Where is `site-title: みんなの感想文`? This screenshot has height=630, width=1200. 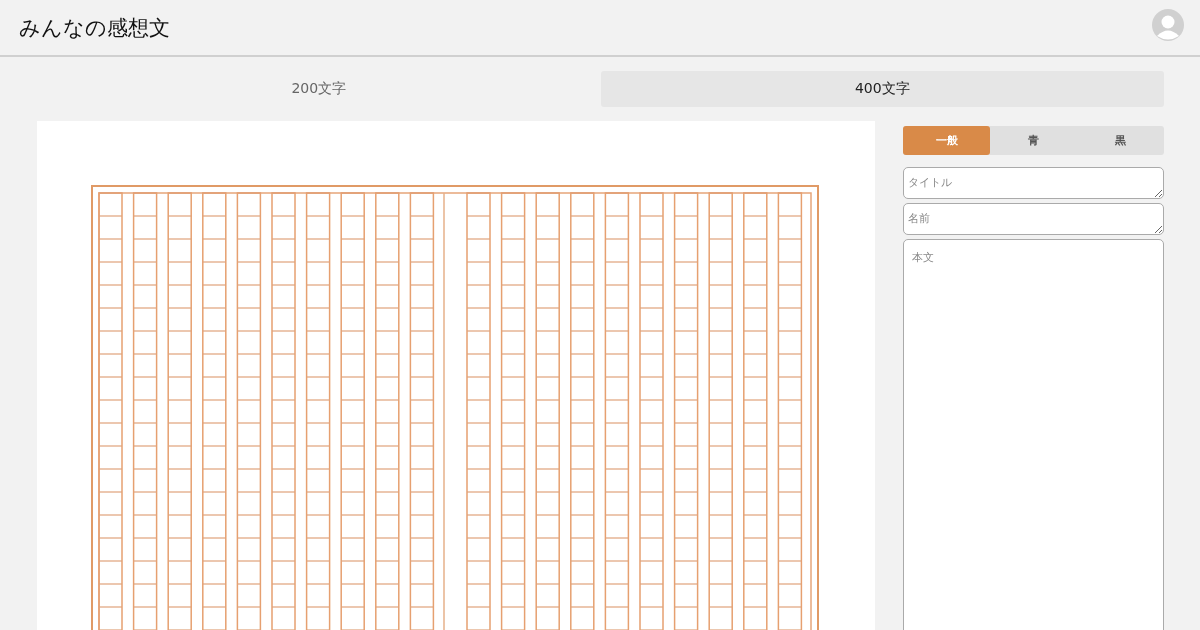 site-title: みんなの感想文 is located at coordinates (94, 28).